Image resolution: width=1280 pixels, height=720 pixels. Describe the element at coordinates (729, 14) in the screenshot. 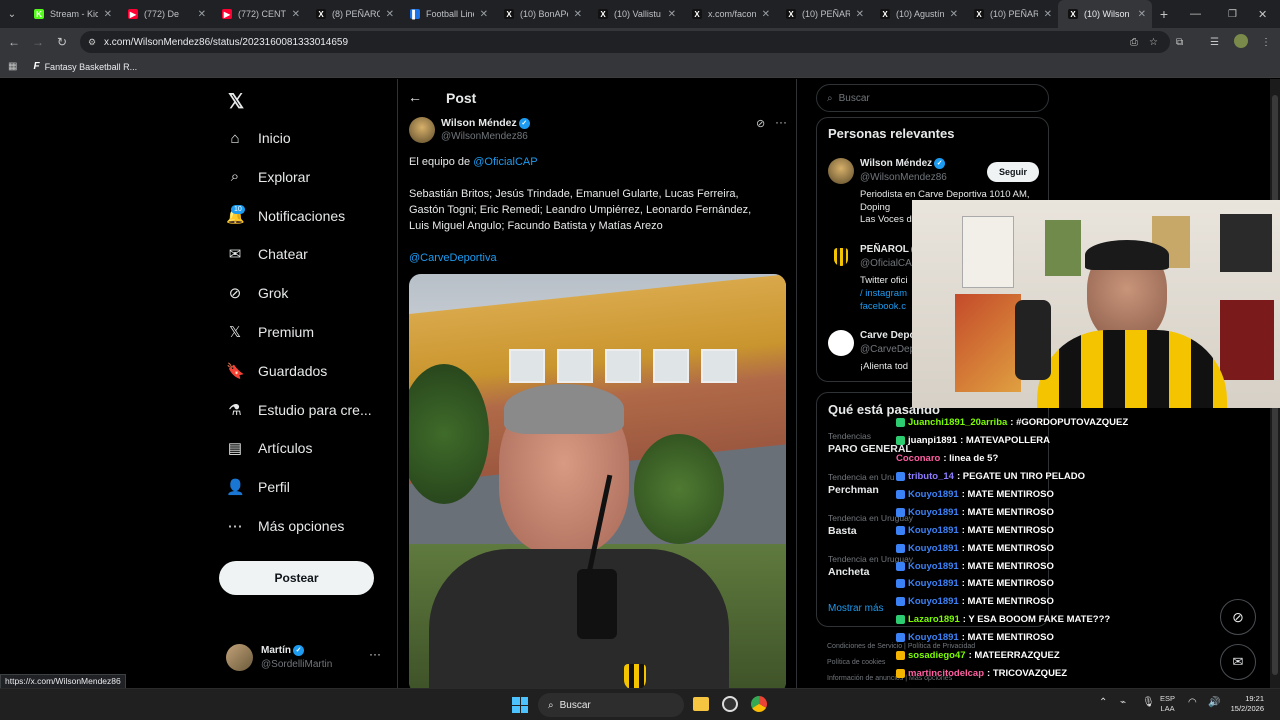

I see `browser-tab: Xx.com/facon ✕` at that location.